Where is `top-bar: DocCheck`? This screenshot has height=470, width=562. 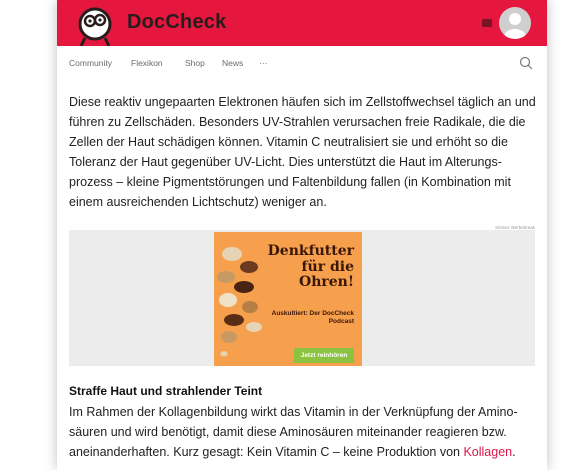
top-bar: DocCheck is located at coordinates (302, 23).